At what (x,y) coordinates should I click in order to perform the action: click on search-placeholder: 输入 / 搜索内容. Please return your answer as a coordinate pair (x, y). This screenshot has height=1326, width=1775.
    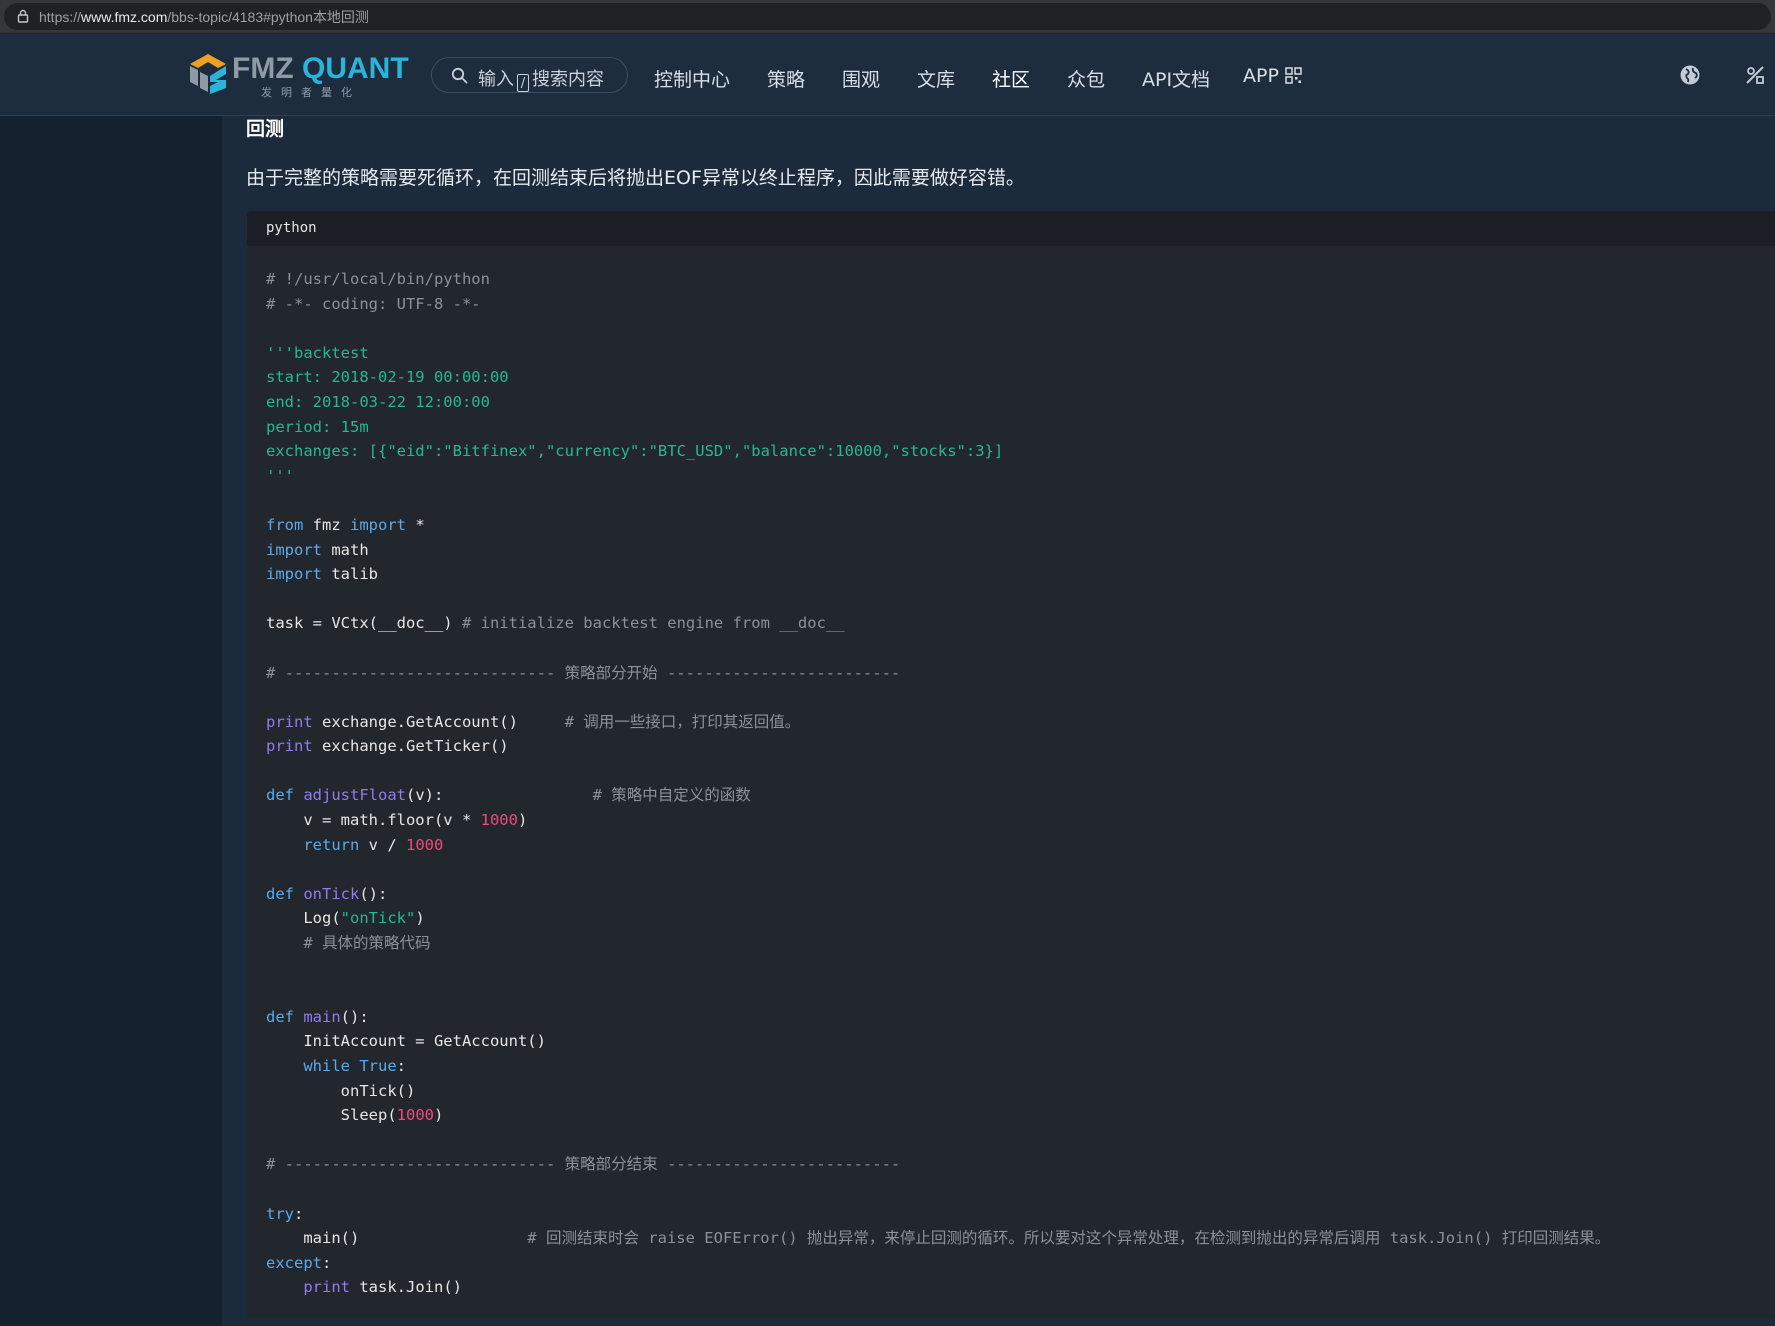
    Looking at the image, I should click on (541, 78).